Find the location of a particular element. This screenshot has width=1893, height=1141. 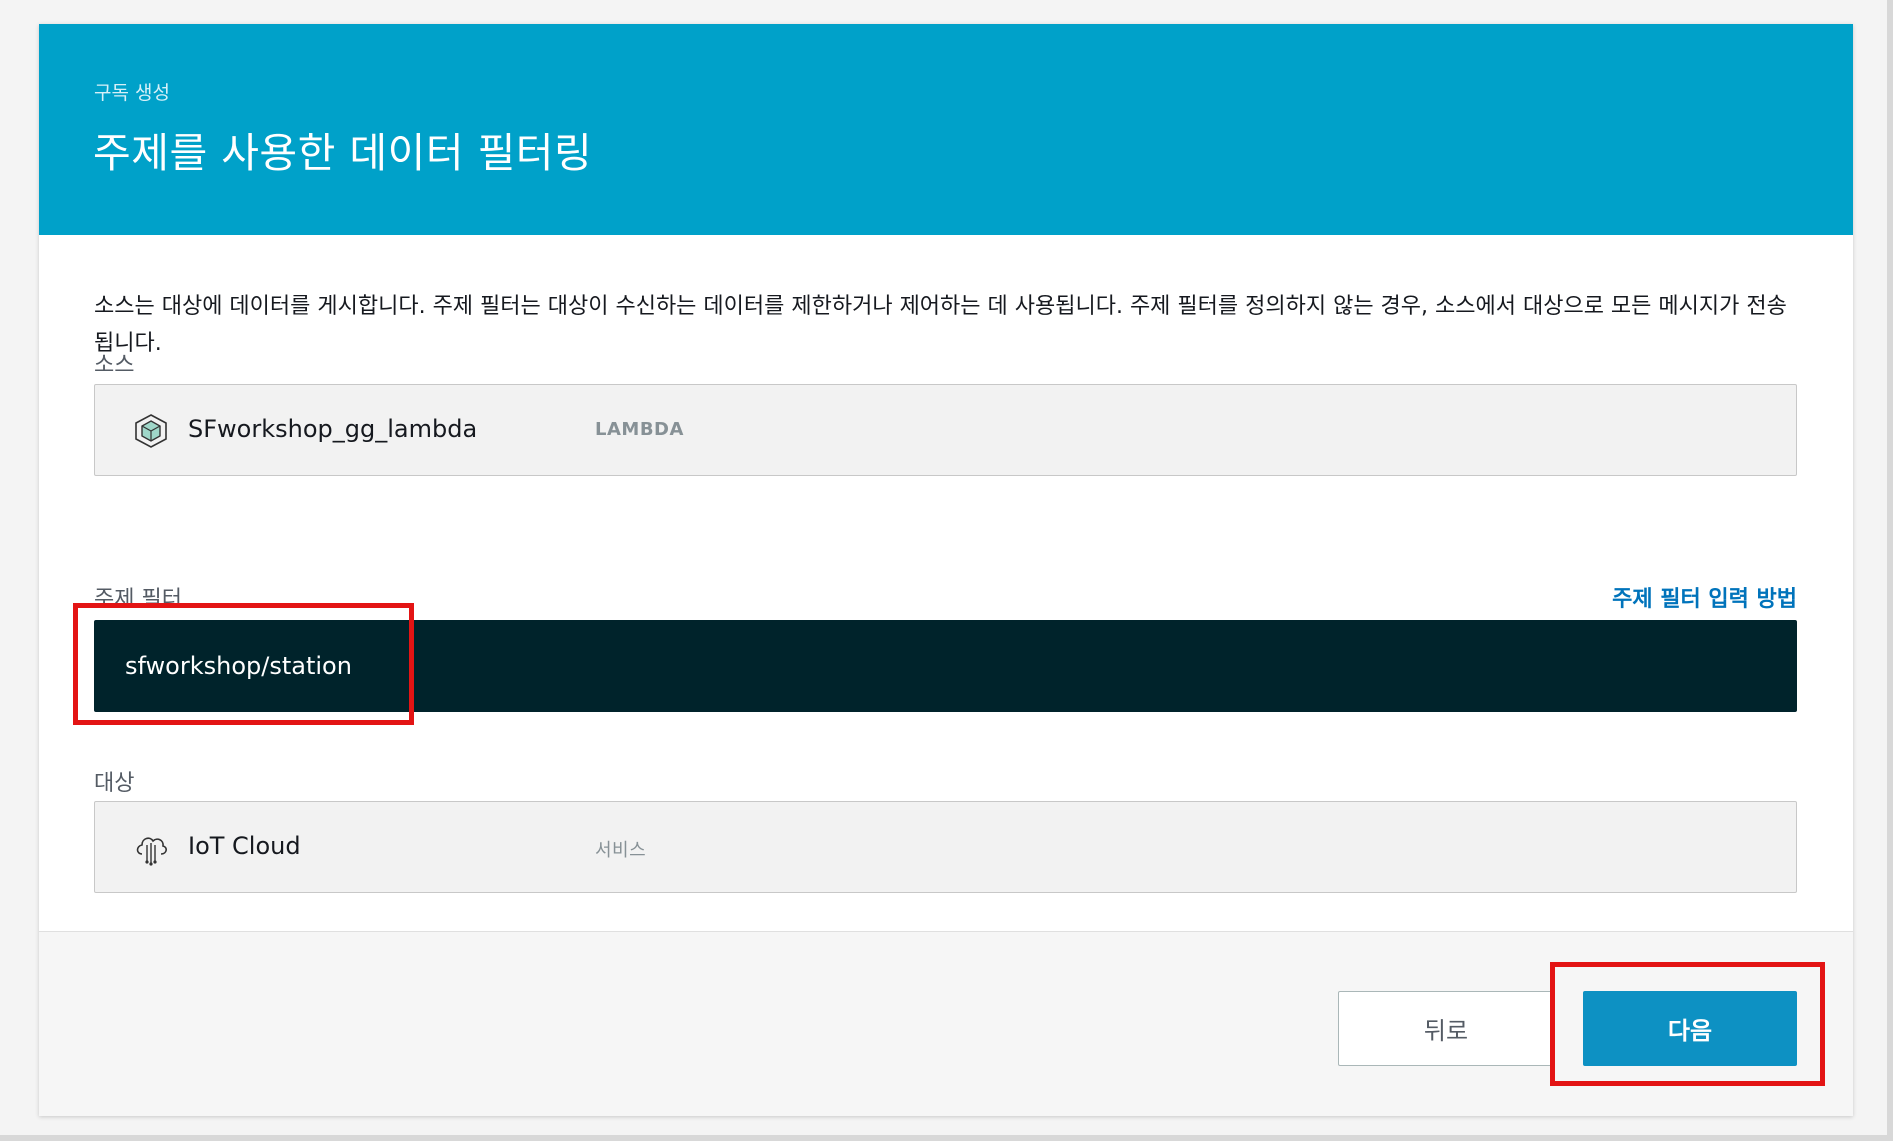

target-type: 서비스 is located at coordinates (621, 850).